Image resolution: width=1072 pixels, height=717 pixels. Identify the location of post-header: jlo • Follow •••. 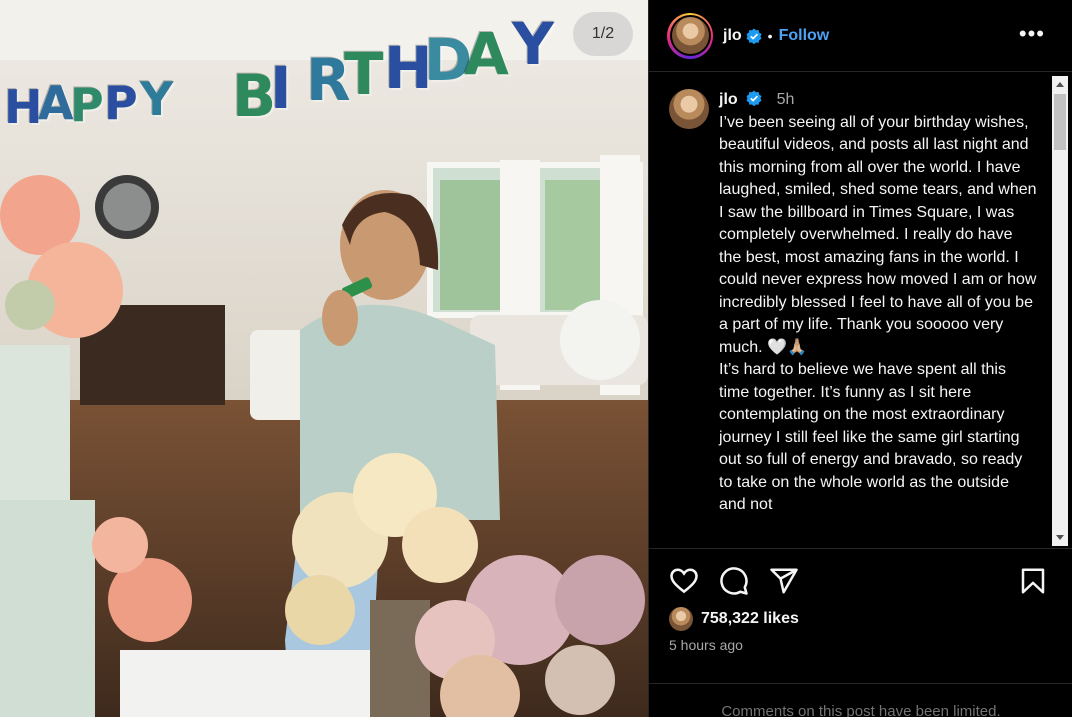
(860, 36).